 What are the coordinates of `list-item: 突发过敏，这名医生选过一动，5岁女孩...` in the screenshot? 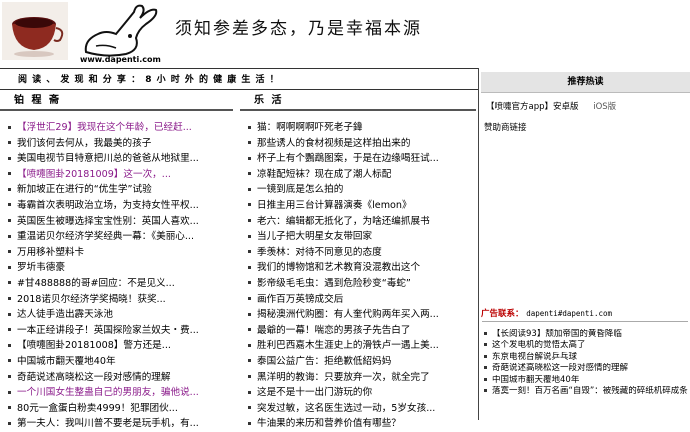 It's located at (358, 409).